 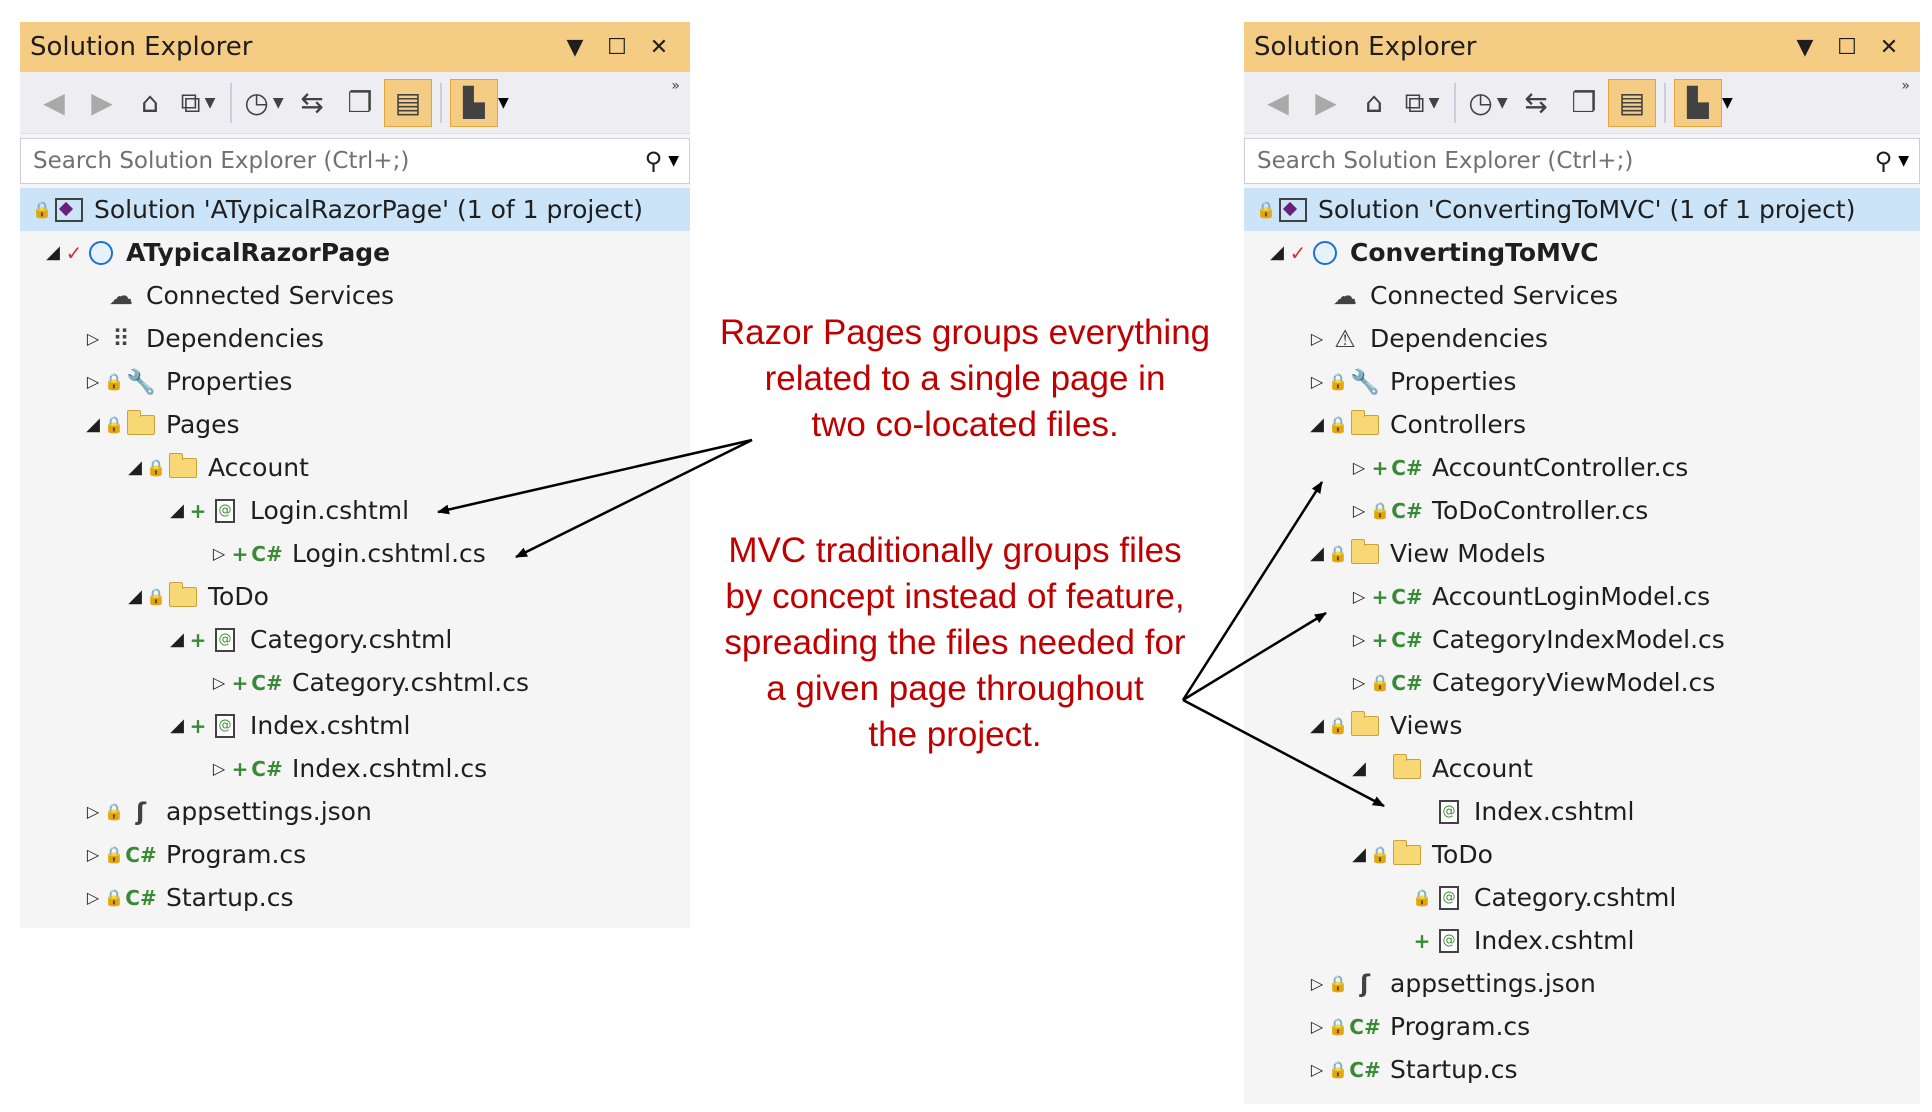 I want to click on arrow-to-view-models, so click(x=1254, y=656).